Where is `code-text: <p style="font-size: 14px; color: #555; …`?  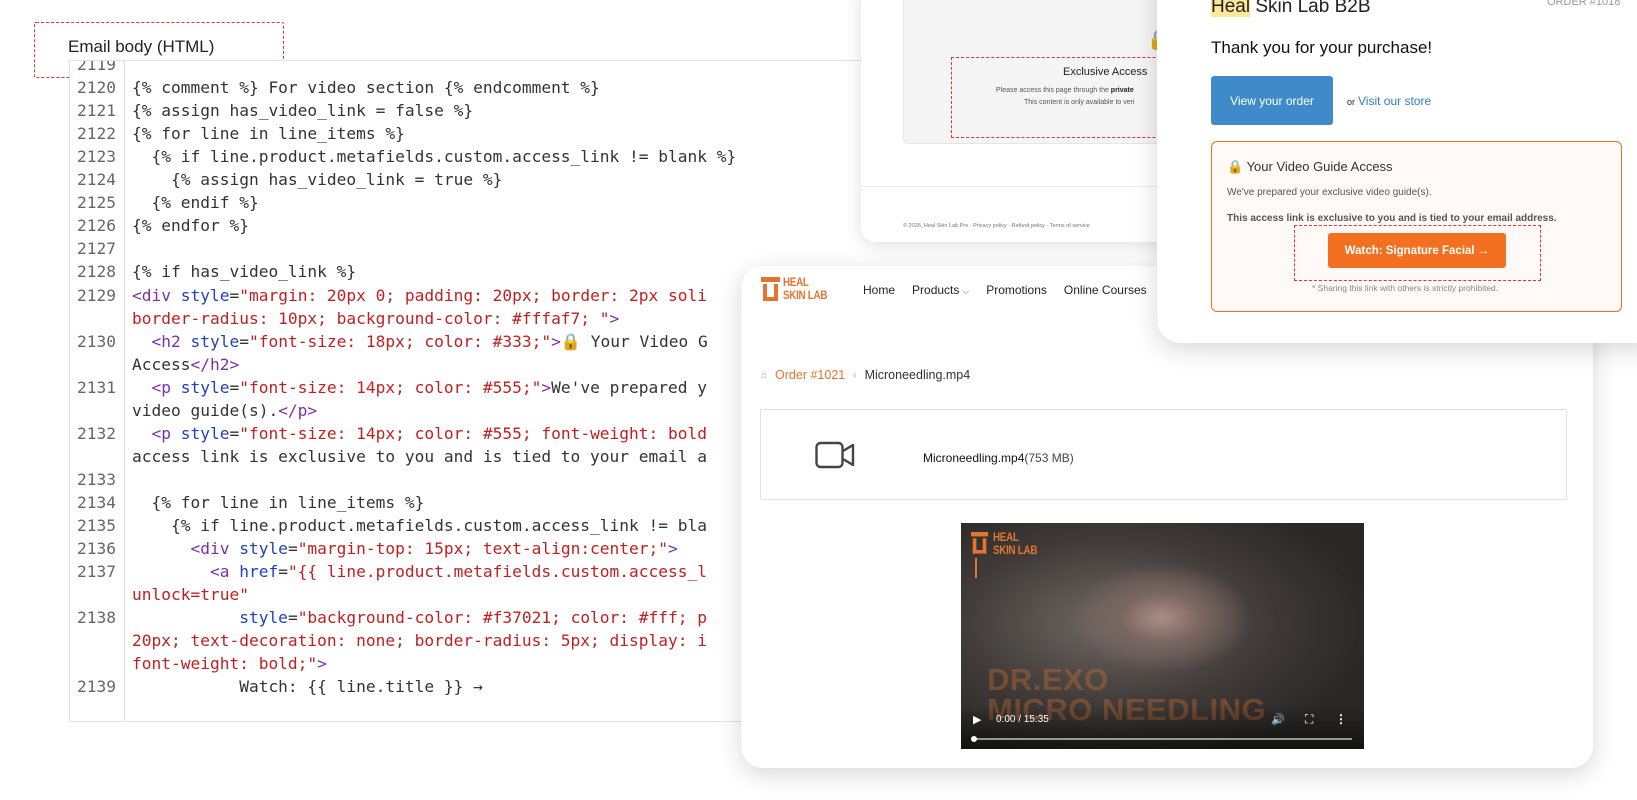
code-text: <p style="font-size: 14px; color: #555; … is located at coordinates (420, 433).